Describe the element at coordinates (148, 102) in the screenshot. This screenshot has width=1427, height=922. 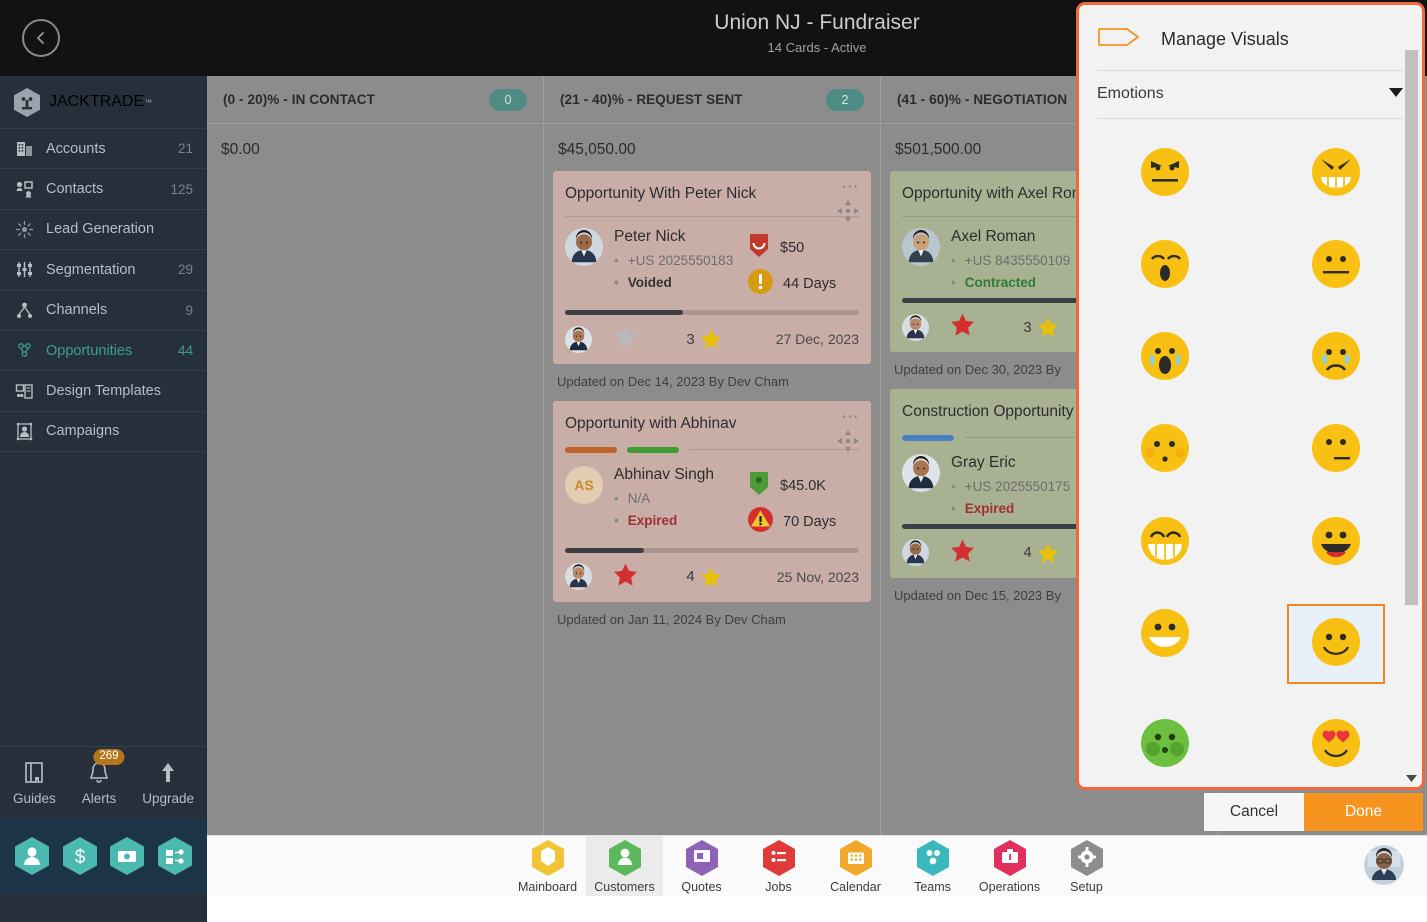
I see `brand-trademark: ™` at that location.